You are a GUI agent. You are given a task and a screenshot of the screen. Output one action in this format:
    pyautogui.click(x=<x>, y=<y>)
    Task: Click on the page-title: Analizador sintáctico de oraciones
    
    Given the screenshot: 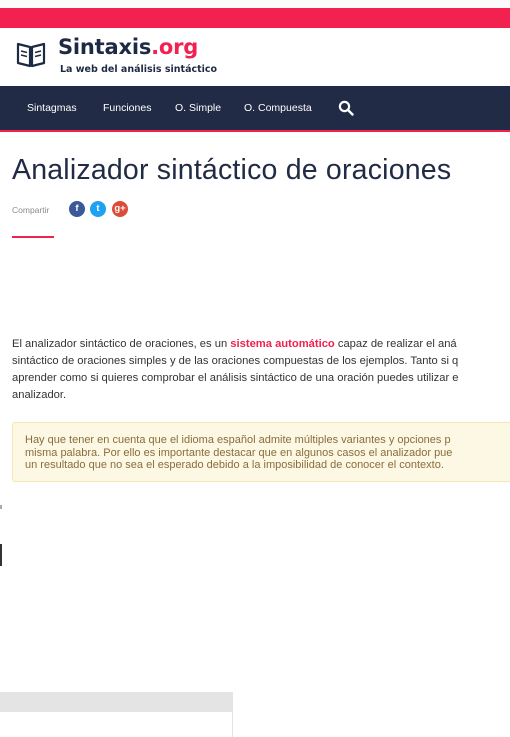 What is the action you would take?
    pyautogui.click(x=232, y=170)
    